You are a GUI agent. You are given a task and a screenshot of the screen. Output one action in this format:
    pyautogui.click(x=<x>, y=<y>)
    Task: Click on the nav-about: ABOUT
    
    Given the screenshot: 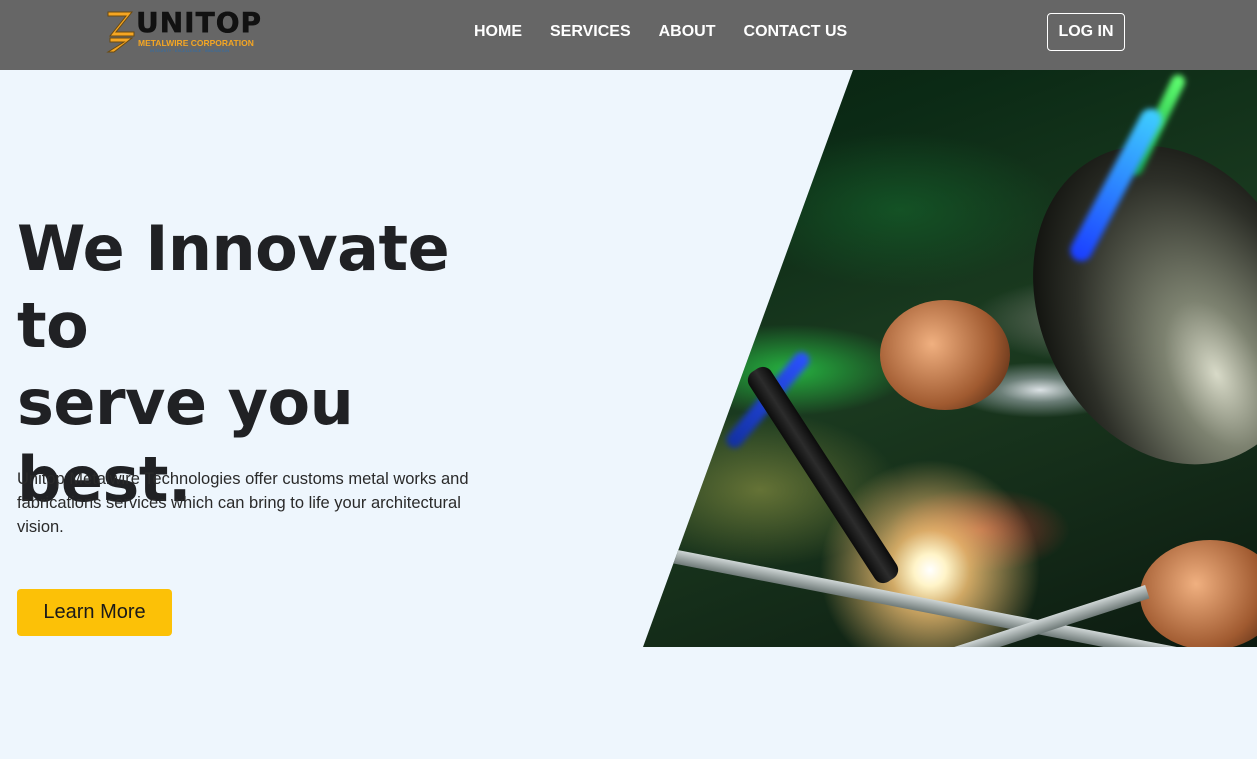 What is the action you would take?
    pyautogui.click(x=687, y=32)
    